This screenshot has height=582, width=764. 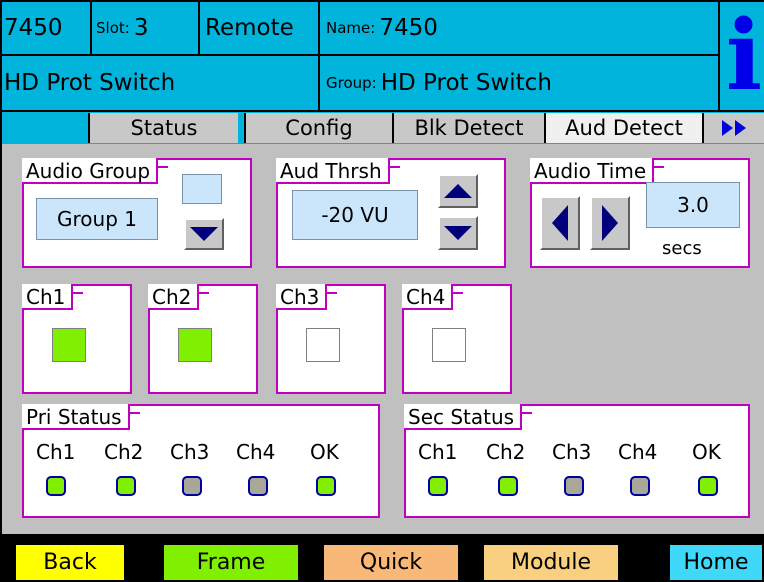 I want to click on sec-status-title: Sec Status, so click(x=468, y=417).